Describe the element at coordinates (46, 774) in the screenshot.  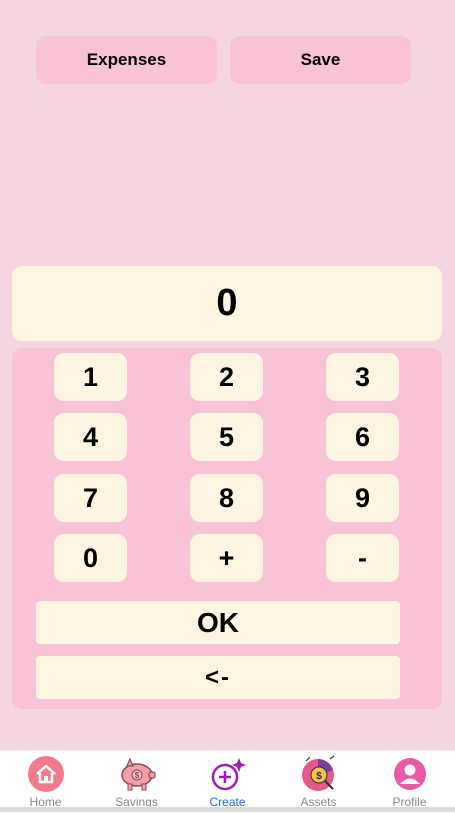
I see `home-icon` at that location.